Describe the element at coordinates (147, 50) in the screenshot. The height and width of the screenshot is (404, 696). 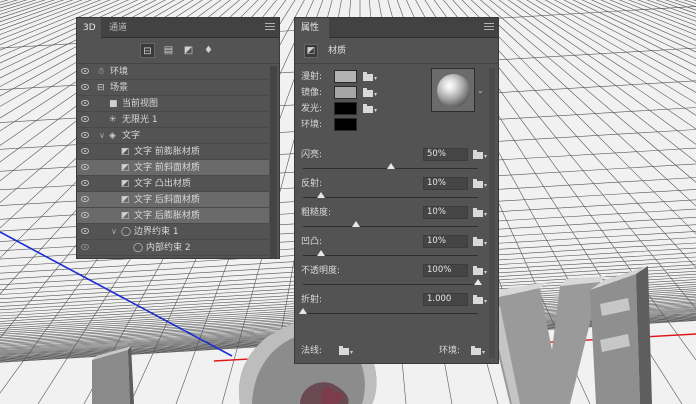
I see `scene-filter-icon: ⊟` at that location.